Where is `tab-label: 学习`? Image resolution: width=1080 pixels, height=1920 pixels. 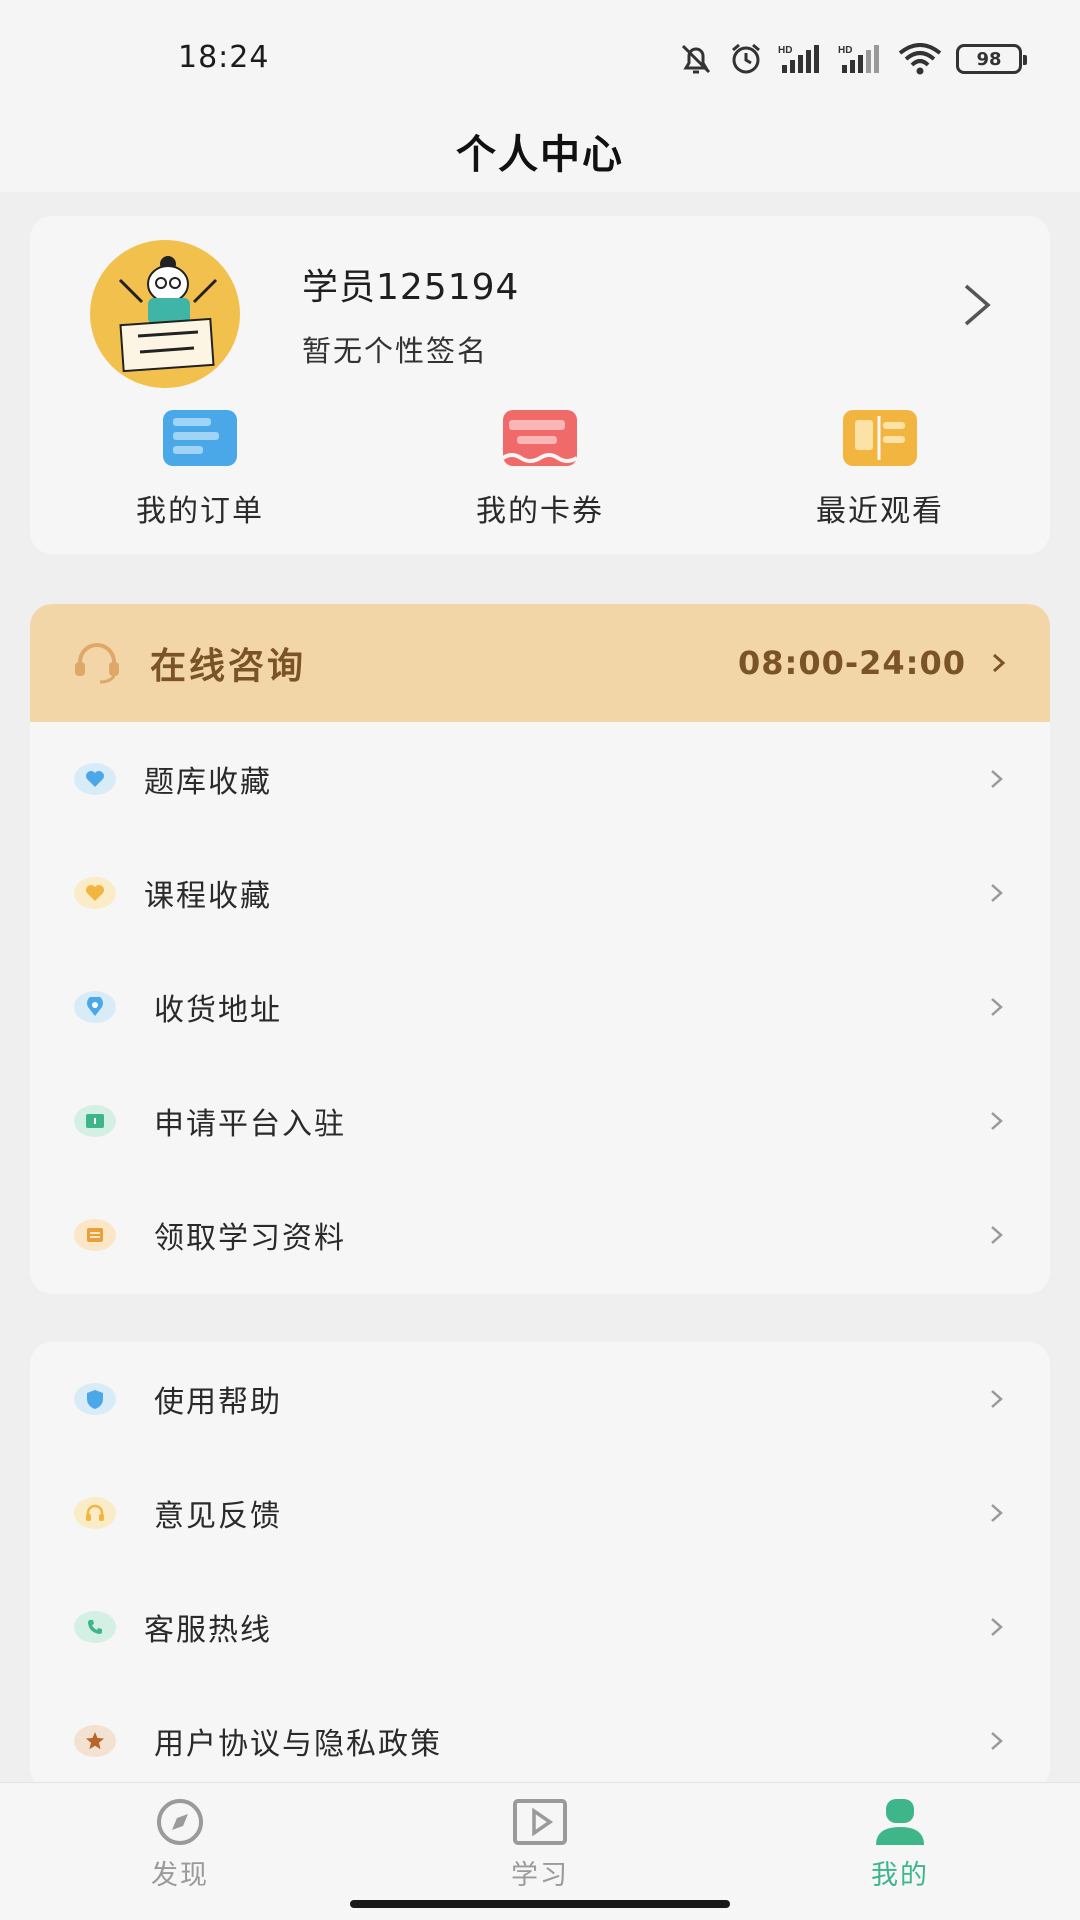 tab-label: 学习 is located at coordinates (540, 1875).